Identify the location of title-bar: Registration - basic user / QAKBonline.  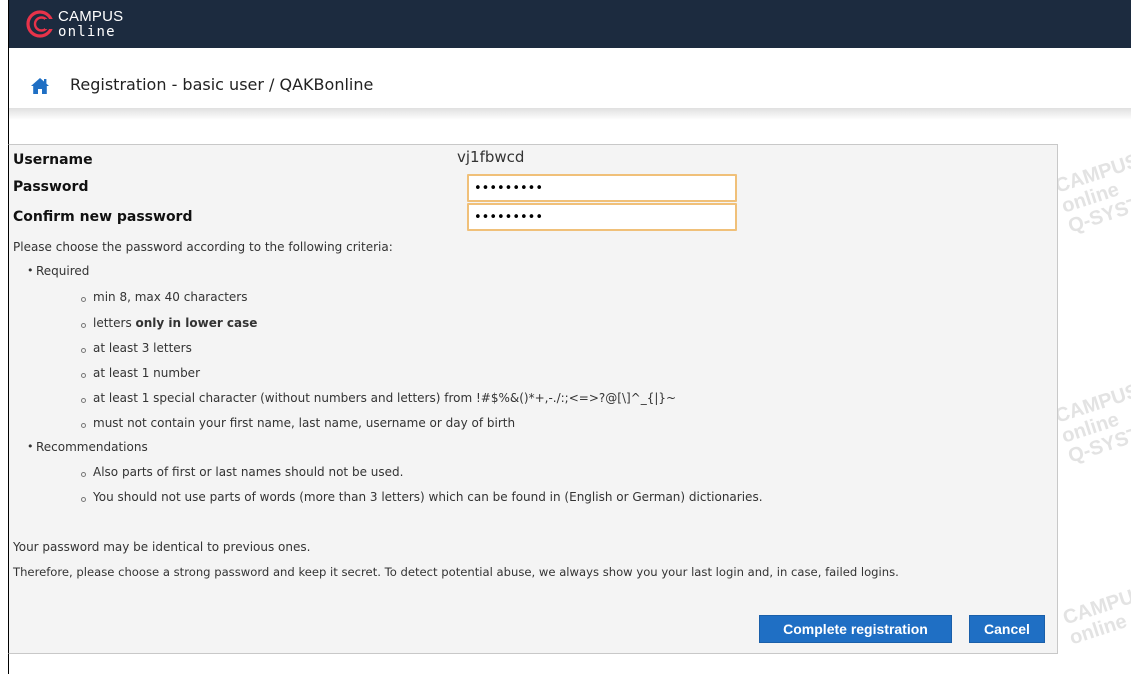
(569, 84).